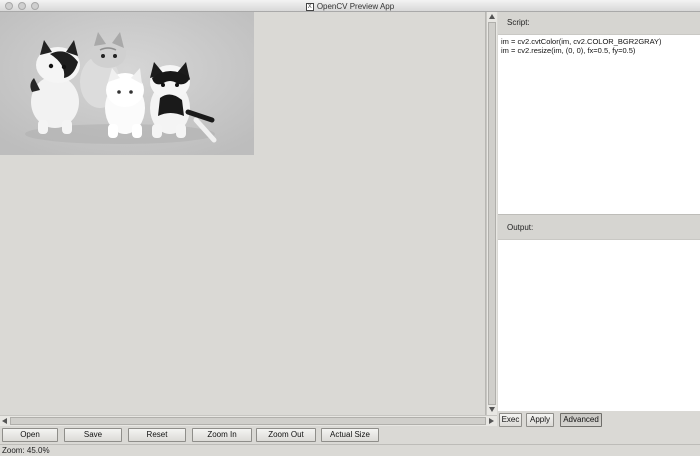 Image resolution: width=700 pixels, height=456 pixels. I want to click on actual-size-button: Actual Size, so click(350, 435).